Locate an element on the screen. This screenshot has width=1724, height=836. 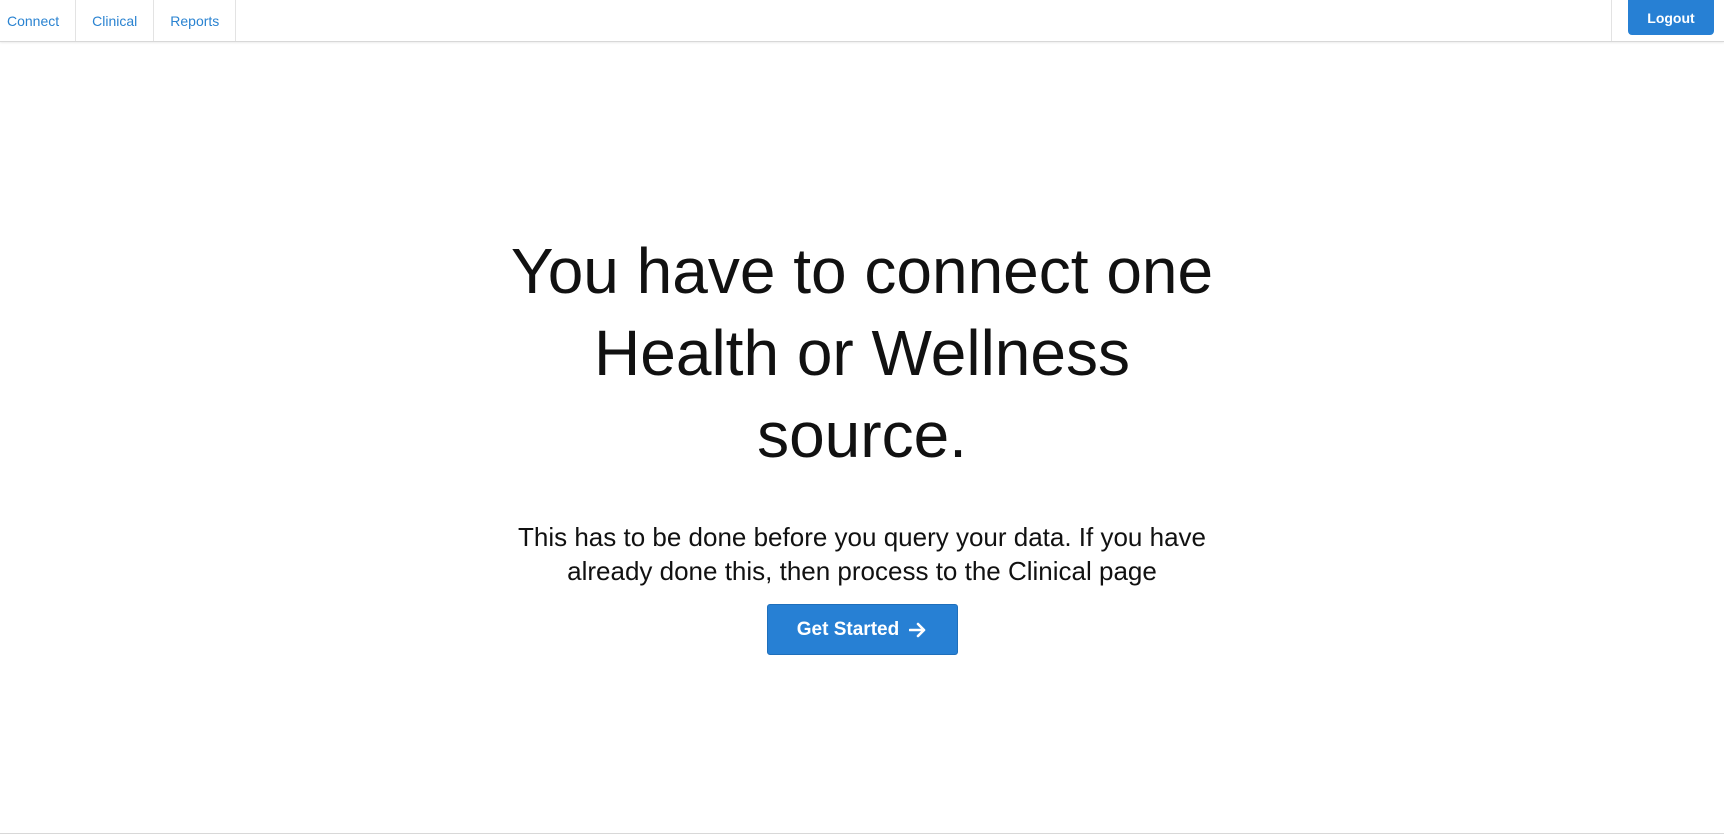
nav-item-label: Reports is located at coordinates (195, 20).